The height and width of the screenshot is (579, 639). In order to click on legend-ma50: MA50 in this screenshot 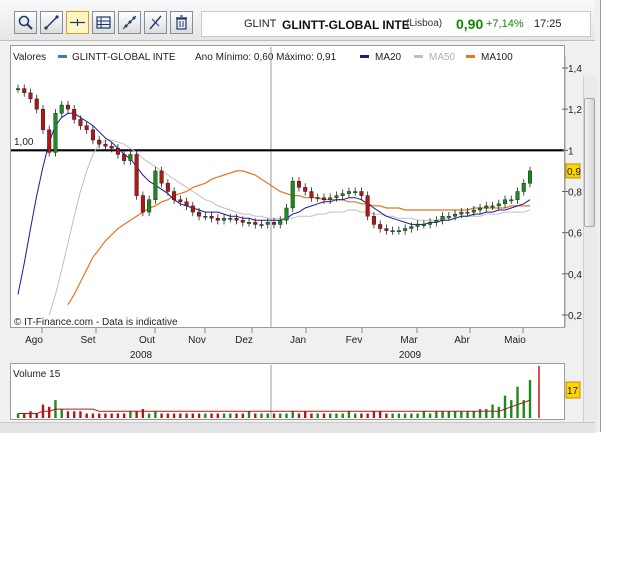, I will do `click(442, 57)`.